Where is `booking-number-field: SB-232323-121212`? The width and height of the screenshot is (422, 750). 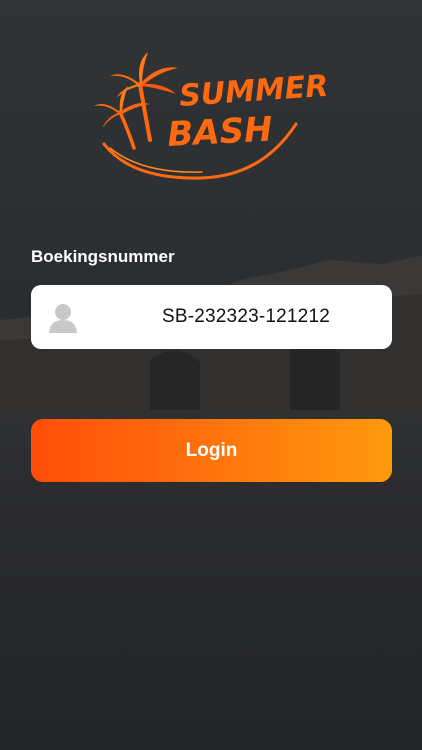 booking-number-field: SB-232323-121212 is located at coordinates (211, 317).